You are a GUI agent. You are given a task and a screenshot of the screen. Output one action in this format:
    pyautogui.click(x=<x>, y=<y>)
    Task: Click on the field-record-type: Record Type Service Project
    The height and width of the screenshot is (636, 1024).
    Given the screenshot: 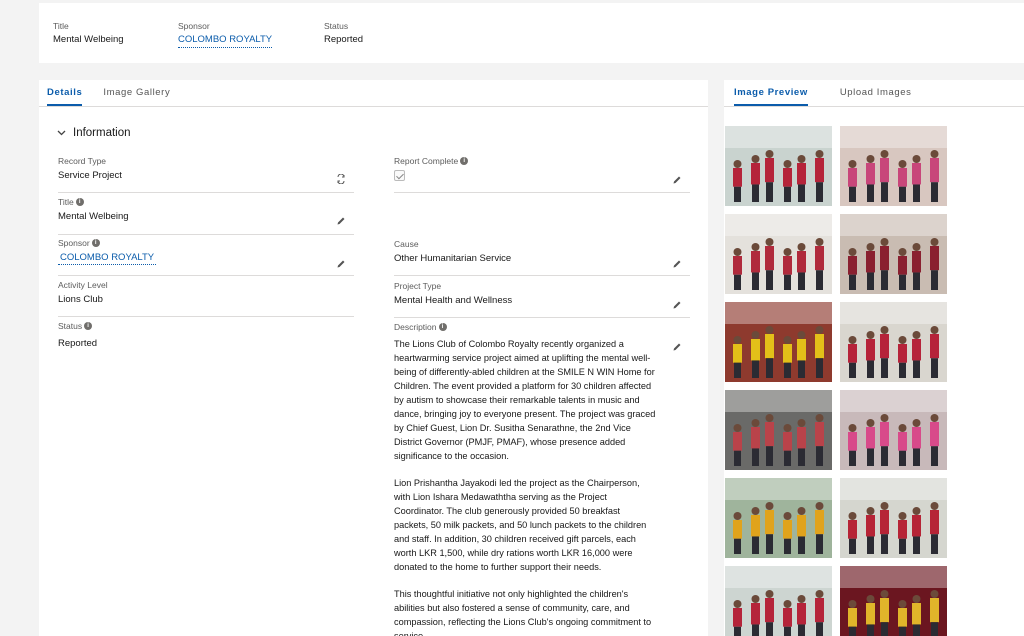 What is the action you would take?
    pyautogui.click(x=206, y=174)
    